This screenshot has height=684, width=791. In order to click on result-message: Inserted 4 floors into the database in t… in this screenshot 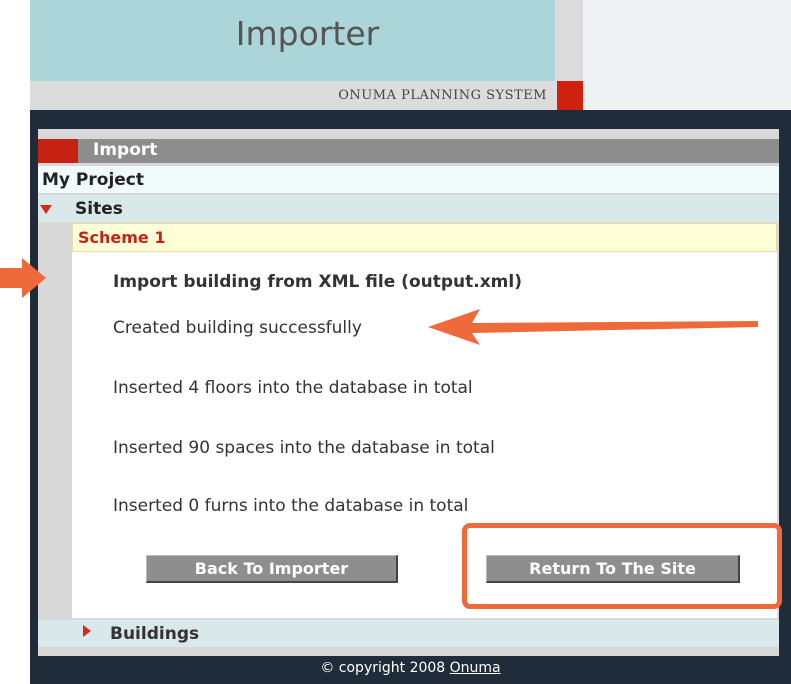, I will do `click(293, 388)`.